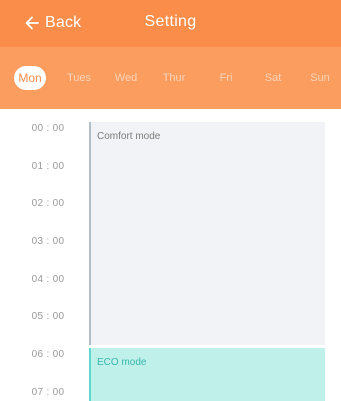 Image resolution: width=341 pixels, height=401 pixels. What do you see at coordinates (207, 374) in the screenshot?
I see `eco-mode-block: ECO mode` at bounding box center [207, 374].